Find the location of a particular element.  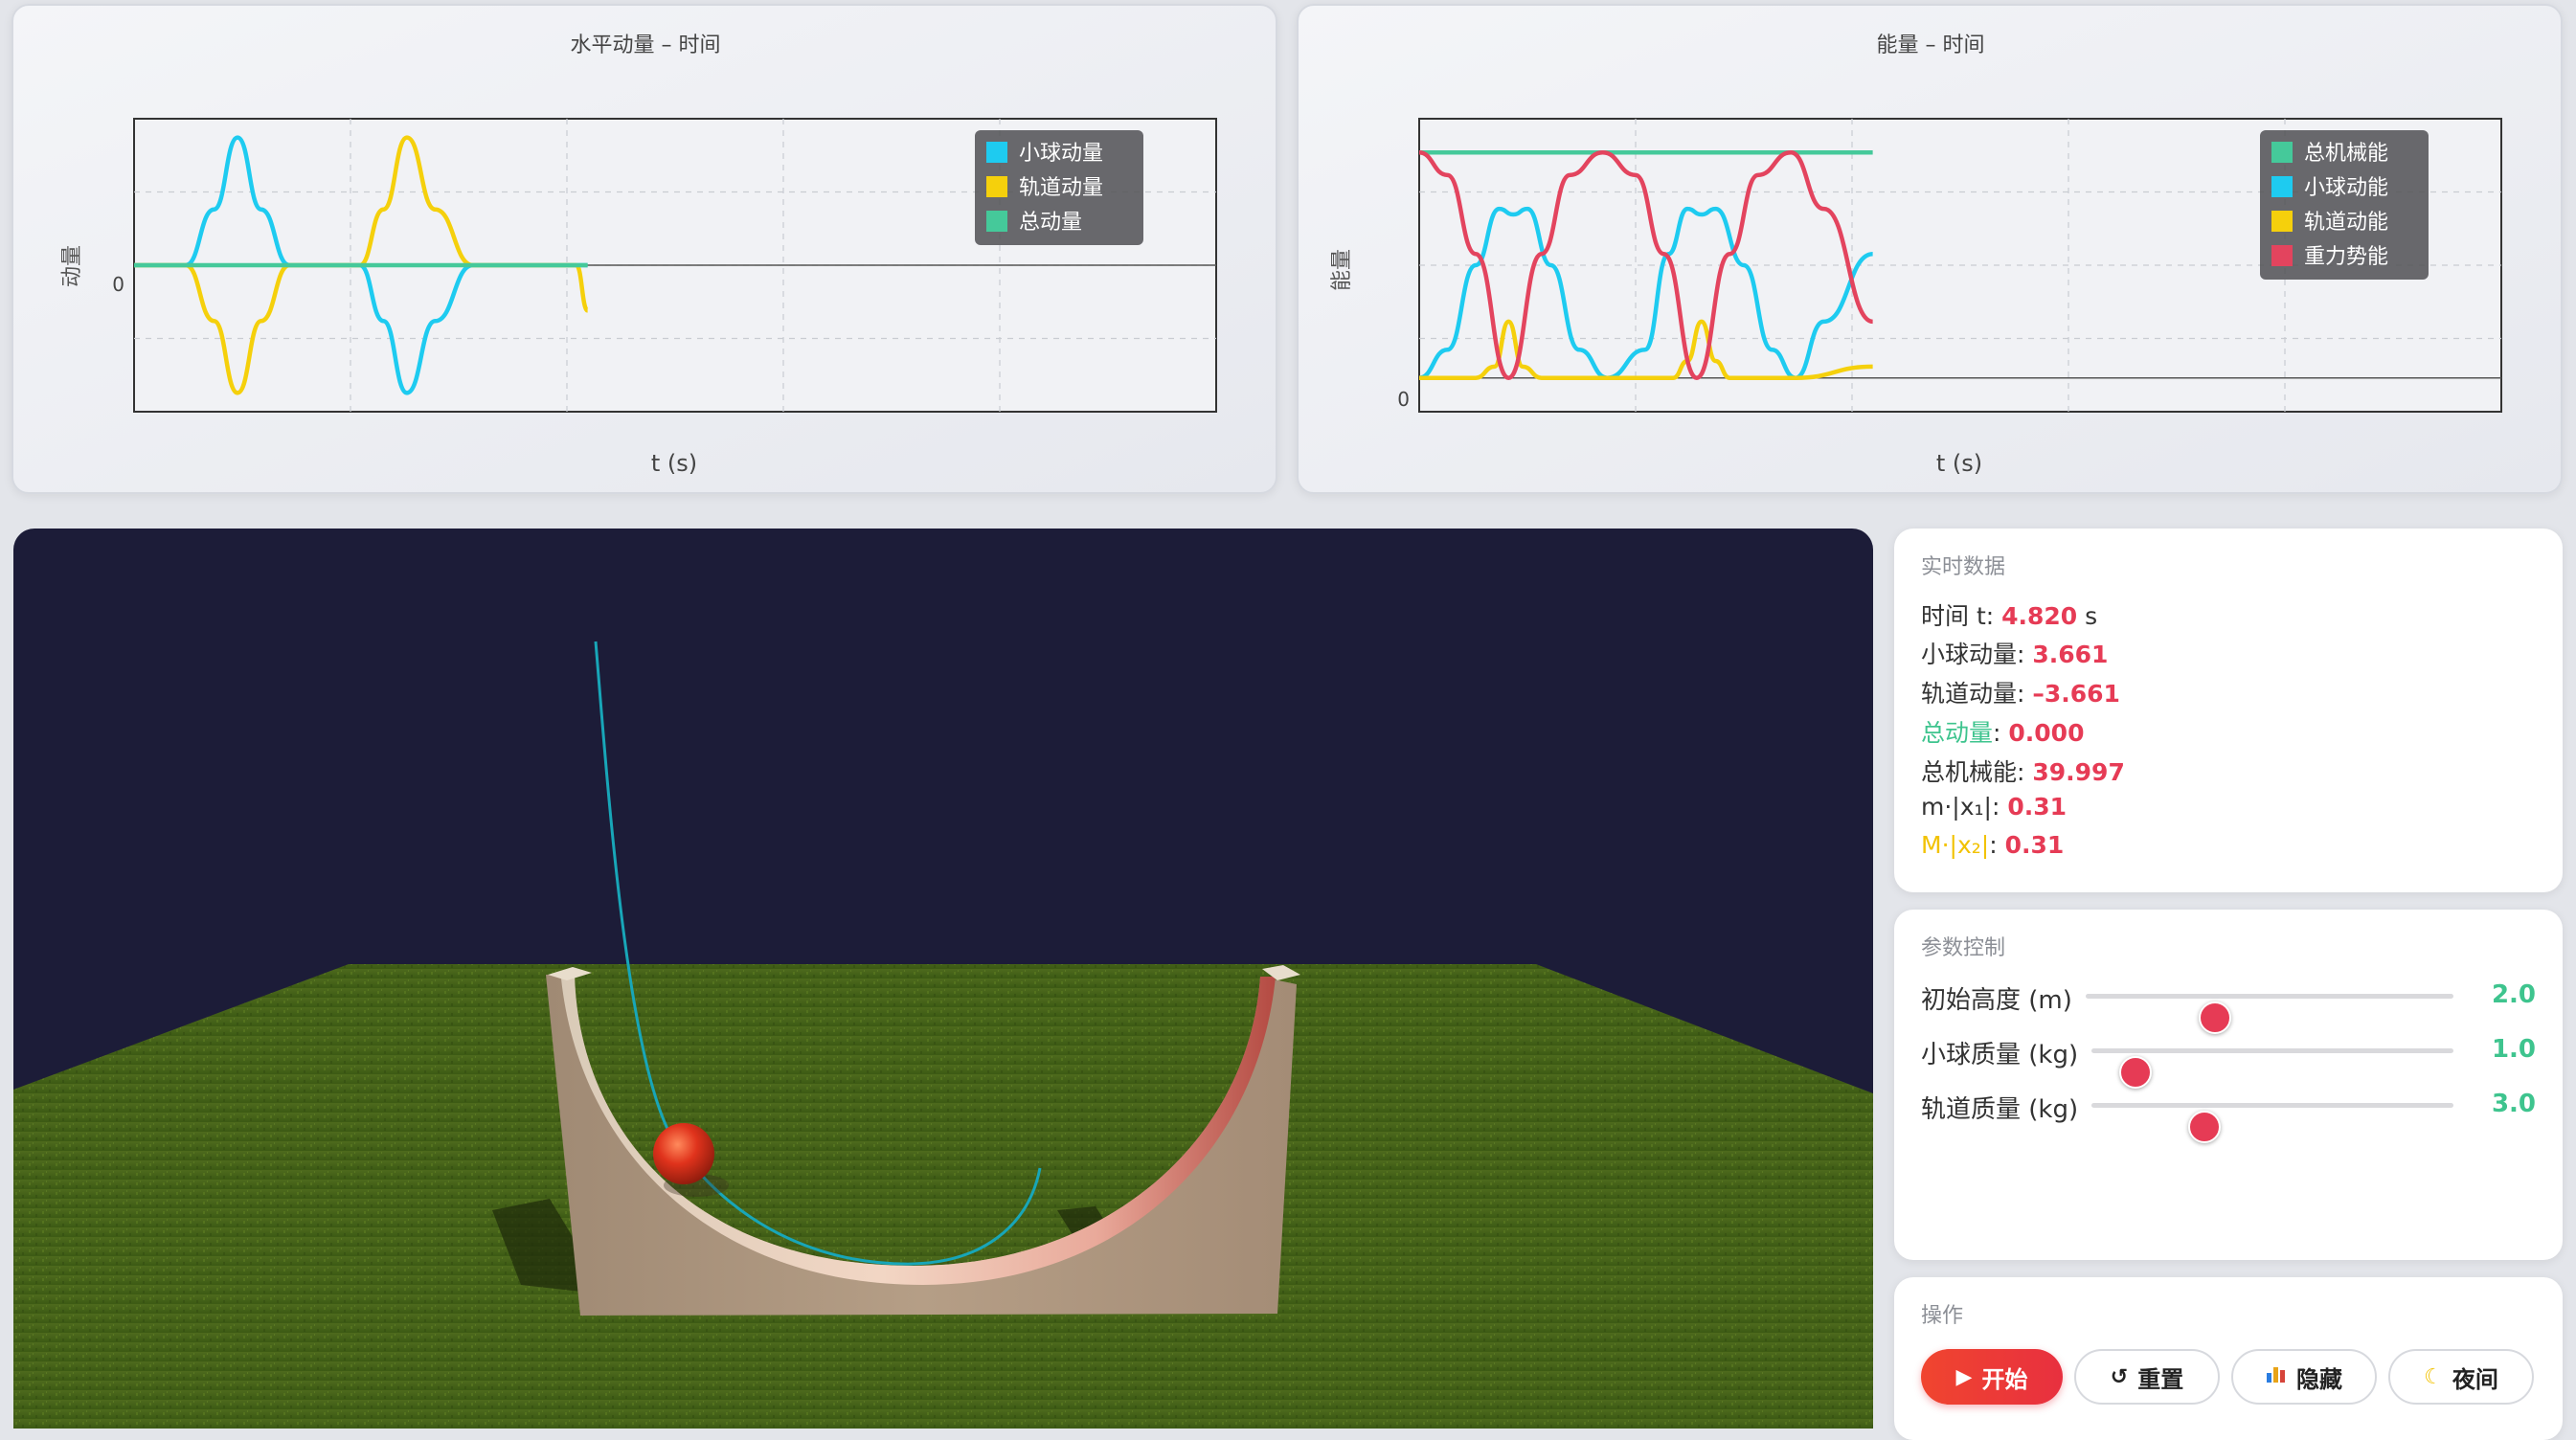

track-mass-slider-thumb is located at coordinates (2205, 1127).